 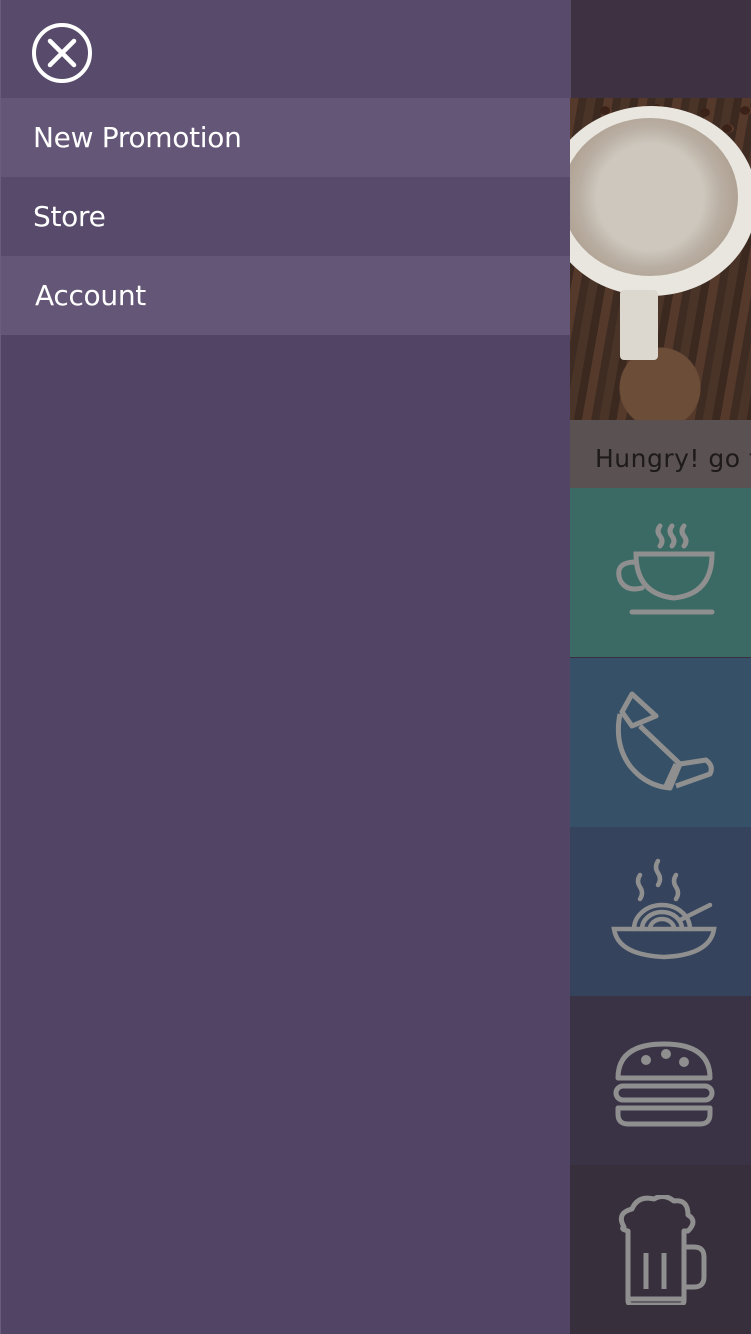 What do you see at coordinates (285, 216) in the screenshot?
I see `menu-item-store: Store` at bounding box center [285, 216].